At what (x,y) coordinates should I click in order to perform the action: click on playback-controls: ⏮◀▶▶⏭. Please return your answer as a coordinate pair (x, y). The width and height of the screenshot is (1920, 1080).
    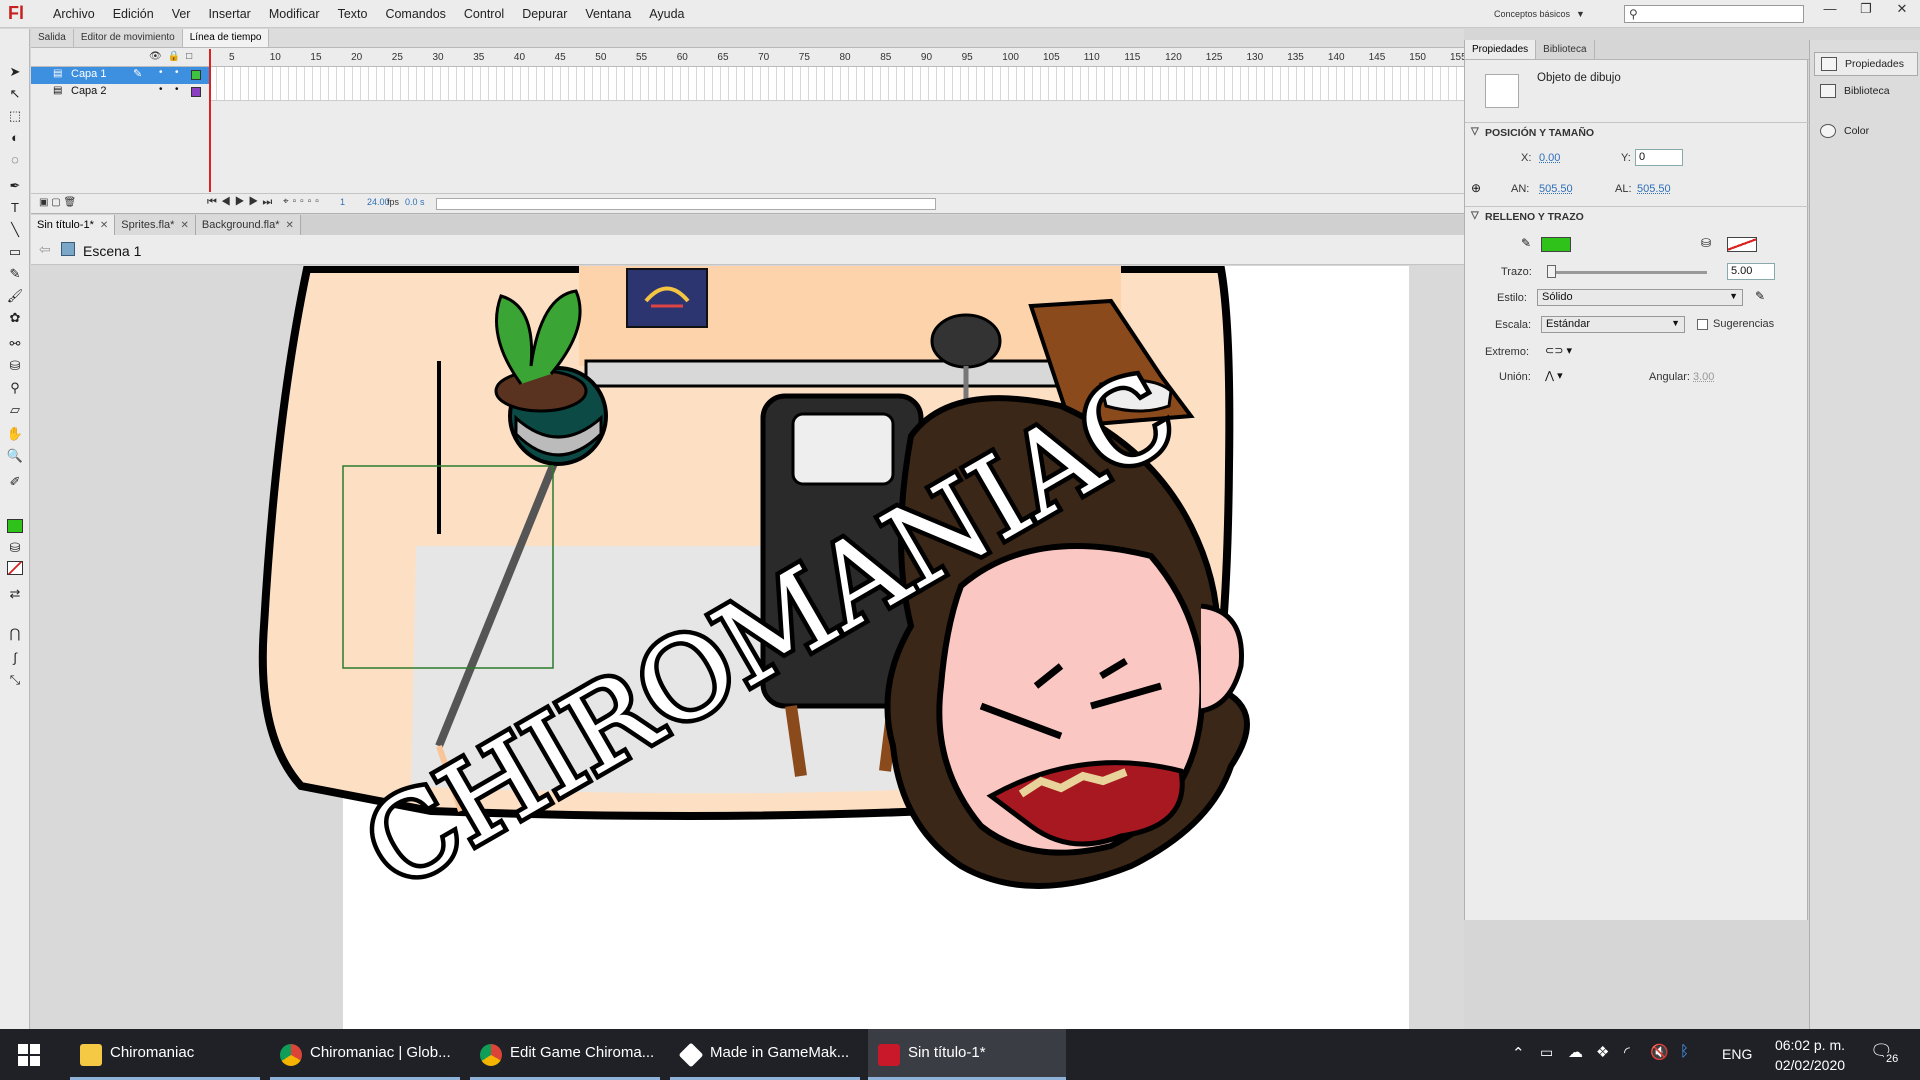
    Looking at the image, I should click on (241, 202).